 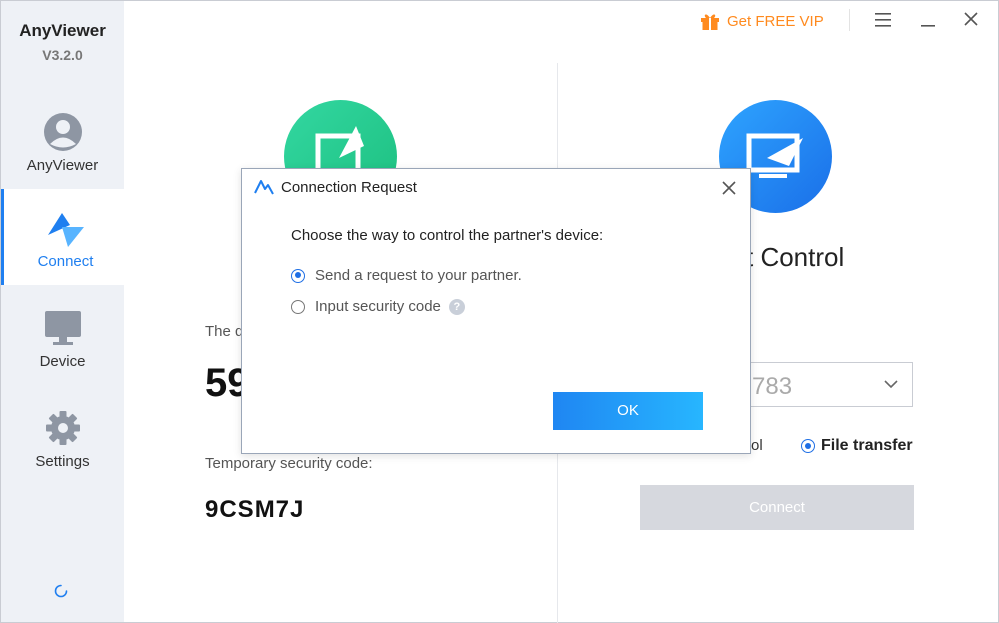 I want to click on mode-file-transfer-option: File transfer, so click(x=857, y=446).